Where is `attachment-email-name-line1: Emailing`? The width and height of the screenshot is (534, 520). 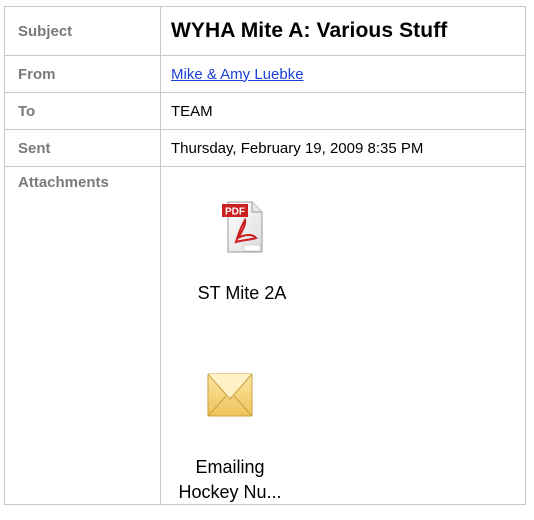 attachment-email-name-line1: Emailing is located at coordinates (230, 467).